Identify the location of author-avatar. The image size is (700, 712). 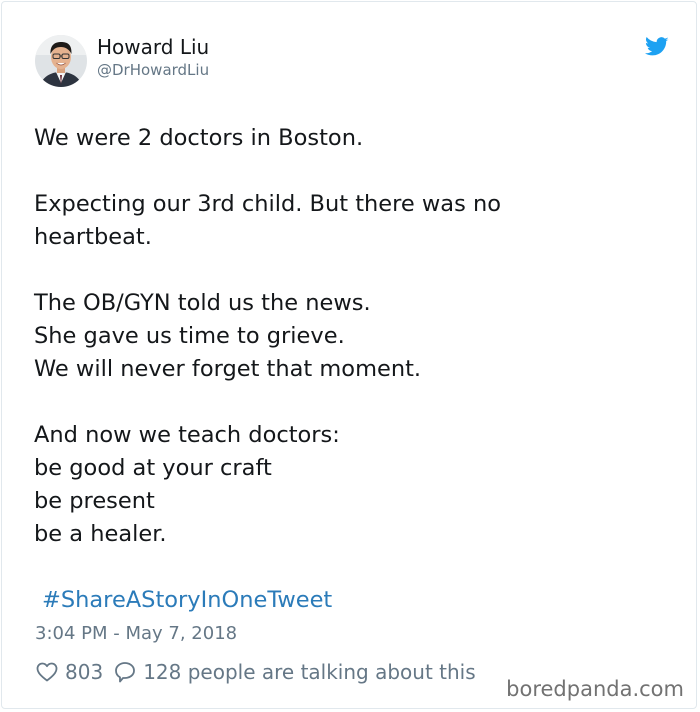
(61, 61).